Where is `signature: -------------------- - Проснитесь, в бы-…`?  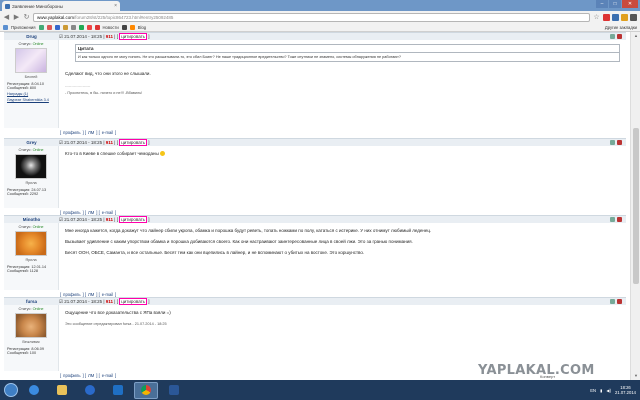 signature: -------------------- - Проснитесь, в бы-… is located at coordinates (104, 89).